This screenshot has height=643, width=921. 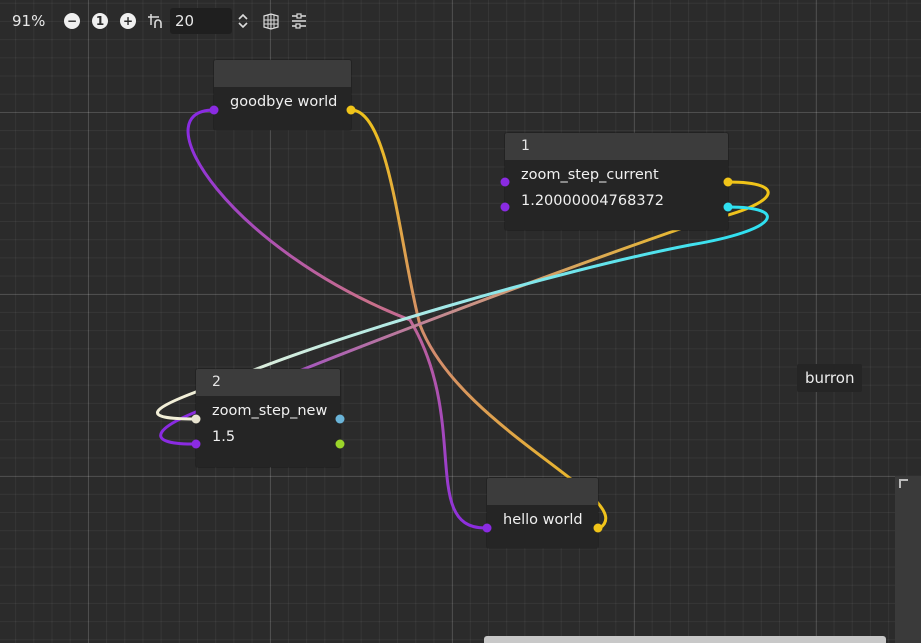 What do you see at coordinates (29, 21) in the screenshot?
I see `zoom-level: 91%` at bounding box center [29, 21].